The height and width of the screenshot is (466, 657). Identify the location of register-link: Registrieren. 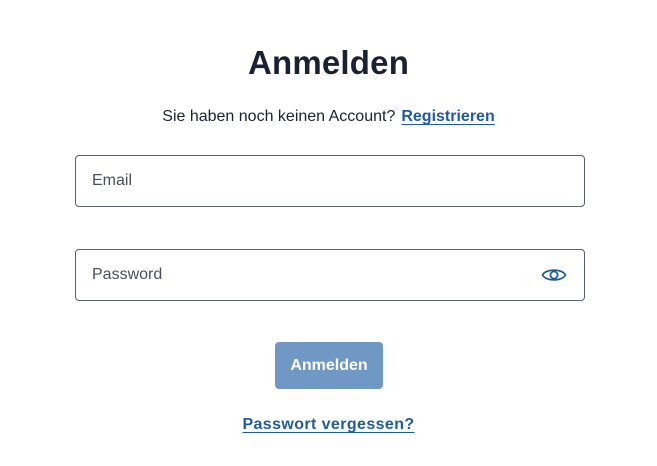
(447, 116).